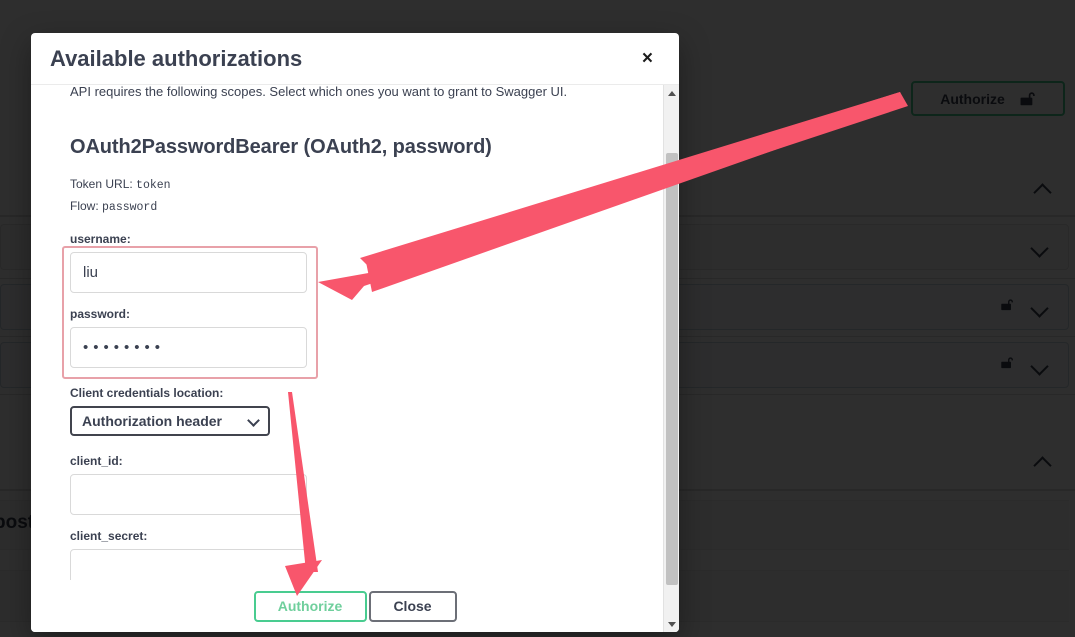  I want to click on client-id-label: client_id:, so click(96, 460).